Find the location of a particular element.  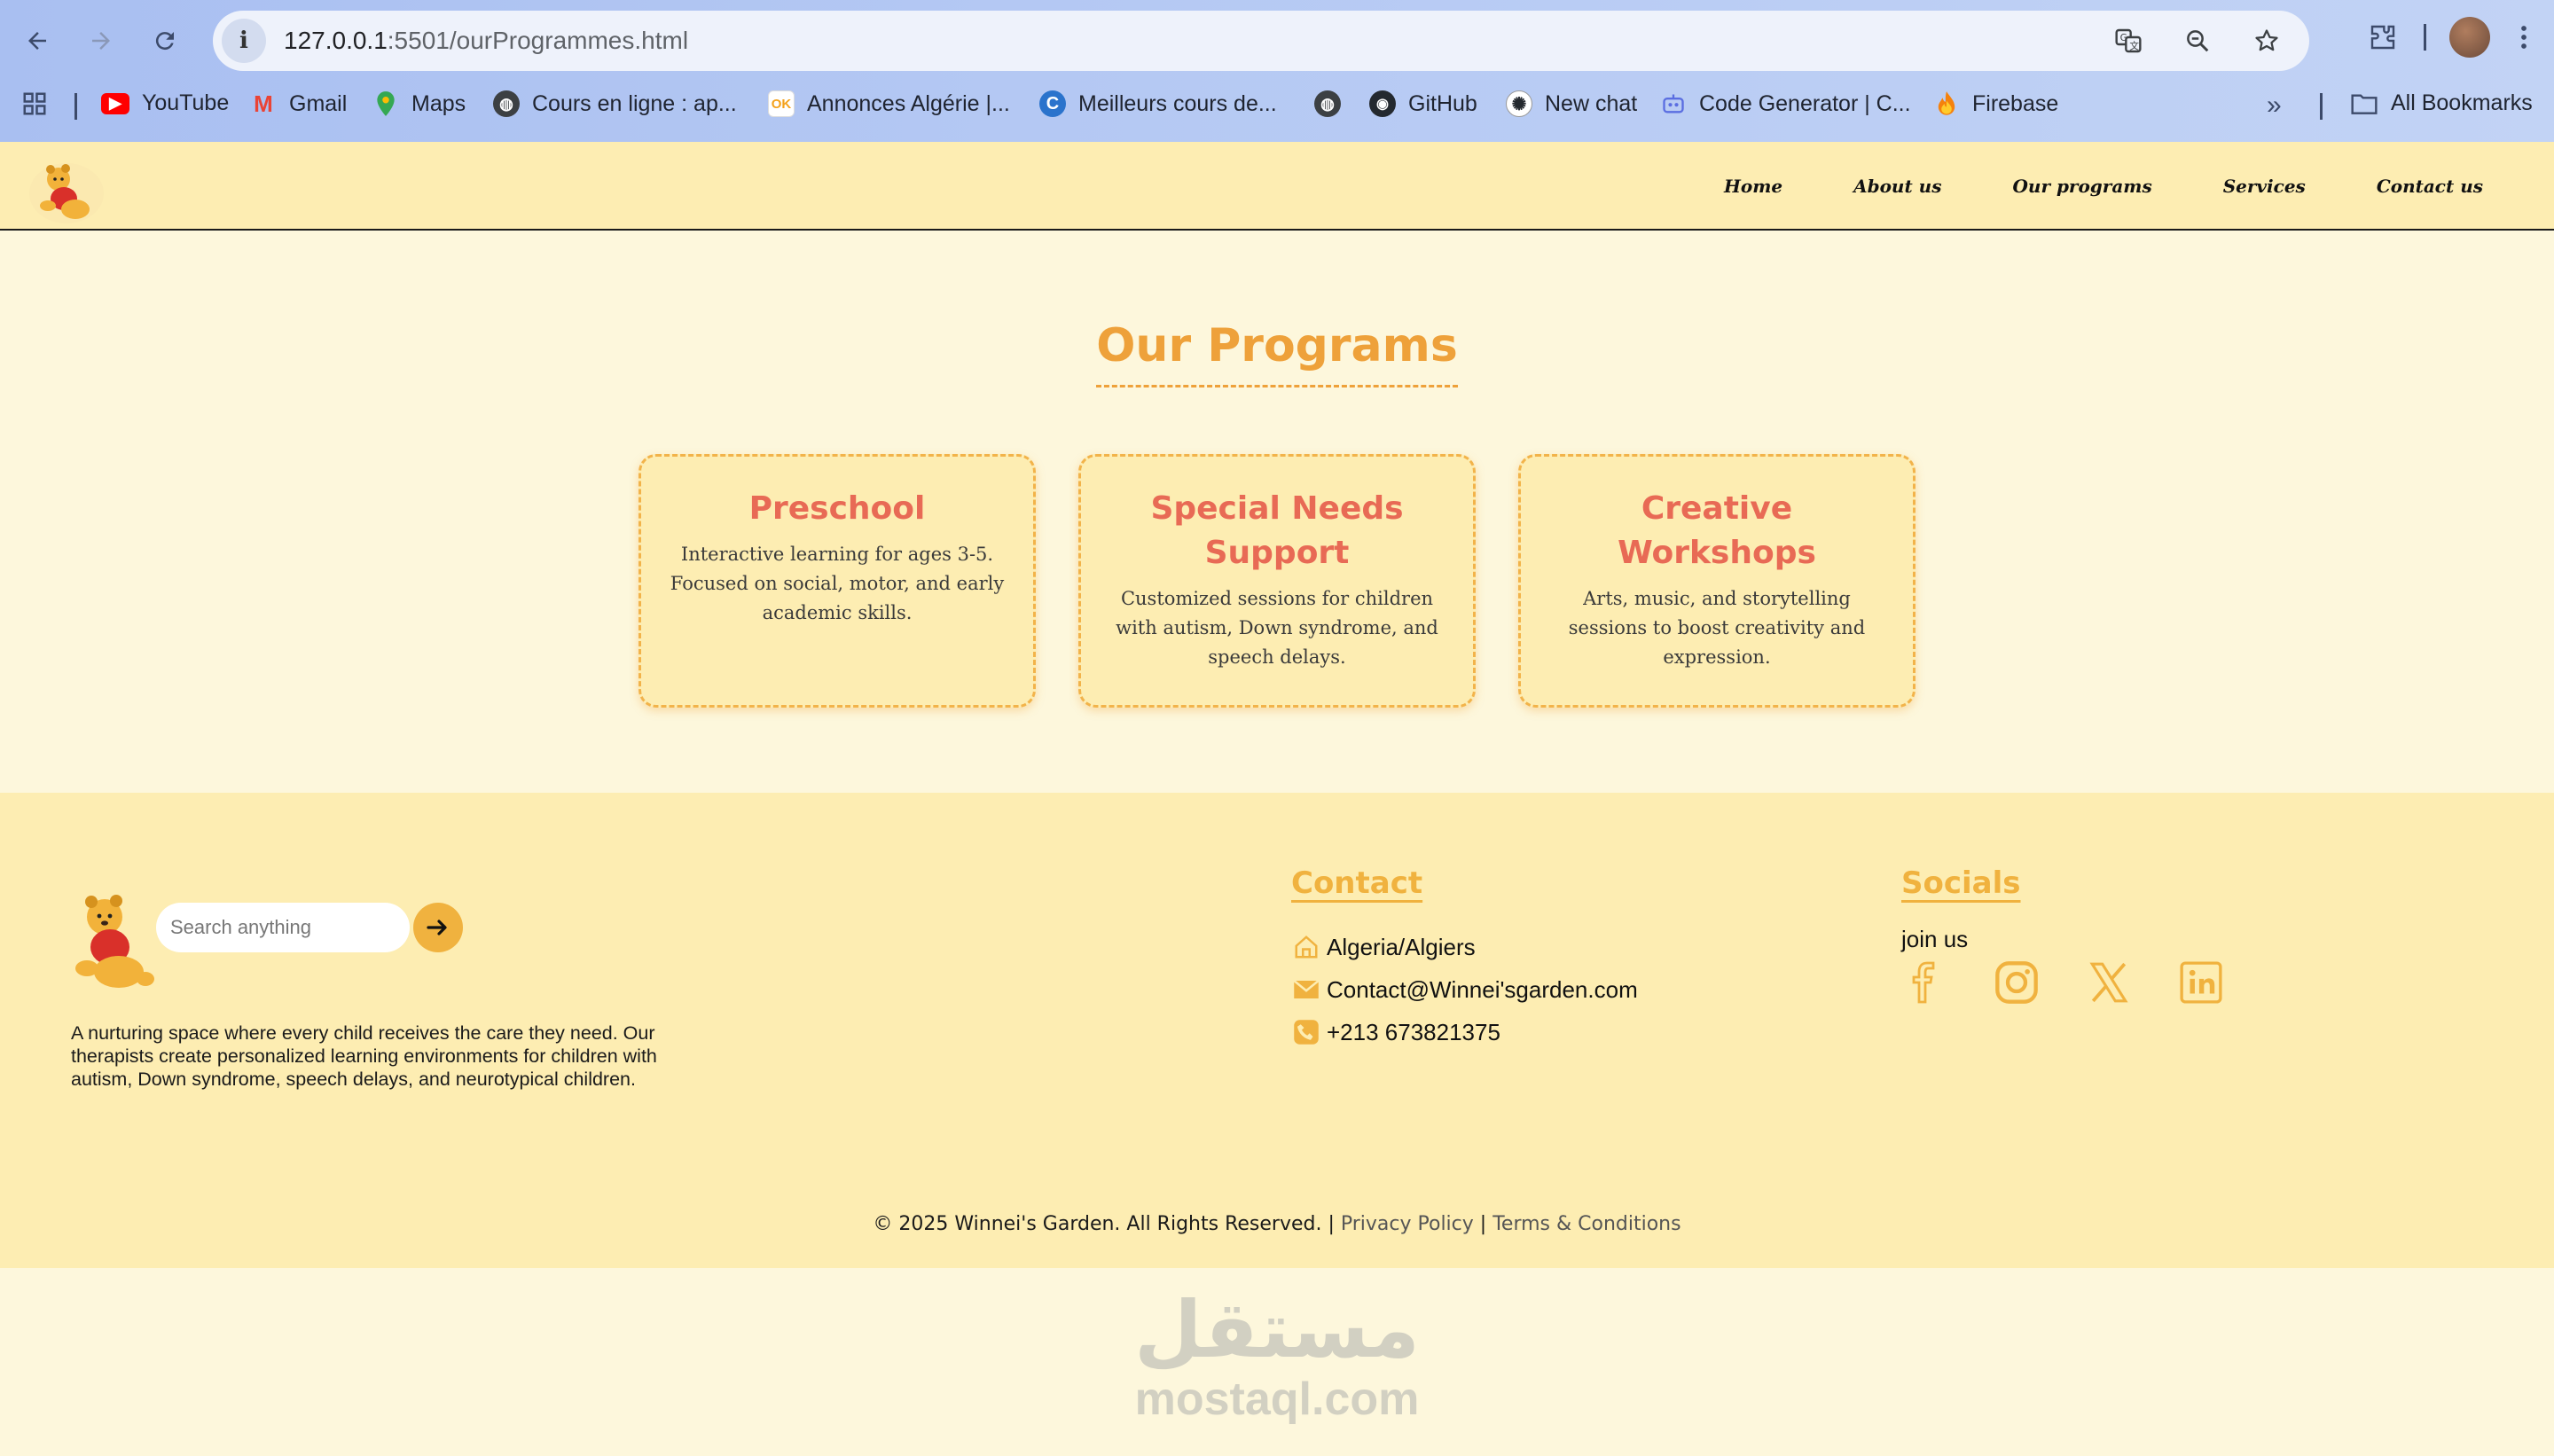

bookmark-label: New chat is located at coordinates (1591, 103).